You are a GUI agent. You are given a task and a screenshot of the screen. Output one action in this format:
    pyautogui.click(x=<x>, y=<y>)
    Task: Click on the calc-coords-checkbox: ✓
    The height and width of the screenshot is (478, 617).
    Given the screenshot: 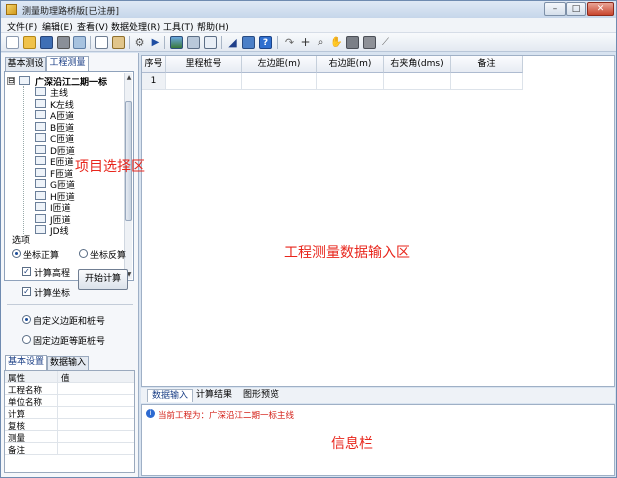 What is the action you would take?
    pyautogui.click(x=26, y=291)
    